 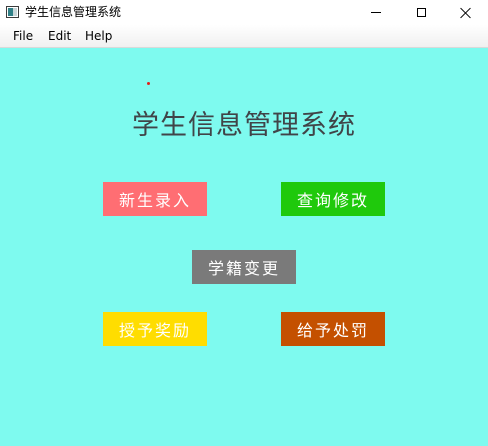 What do you see at coordinates (333, 329) in the screenshot?
I see `impose-punishment-button: 给予处罚` at bounding box center [333, 329].